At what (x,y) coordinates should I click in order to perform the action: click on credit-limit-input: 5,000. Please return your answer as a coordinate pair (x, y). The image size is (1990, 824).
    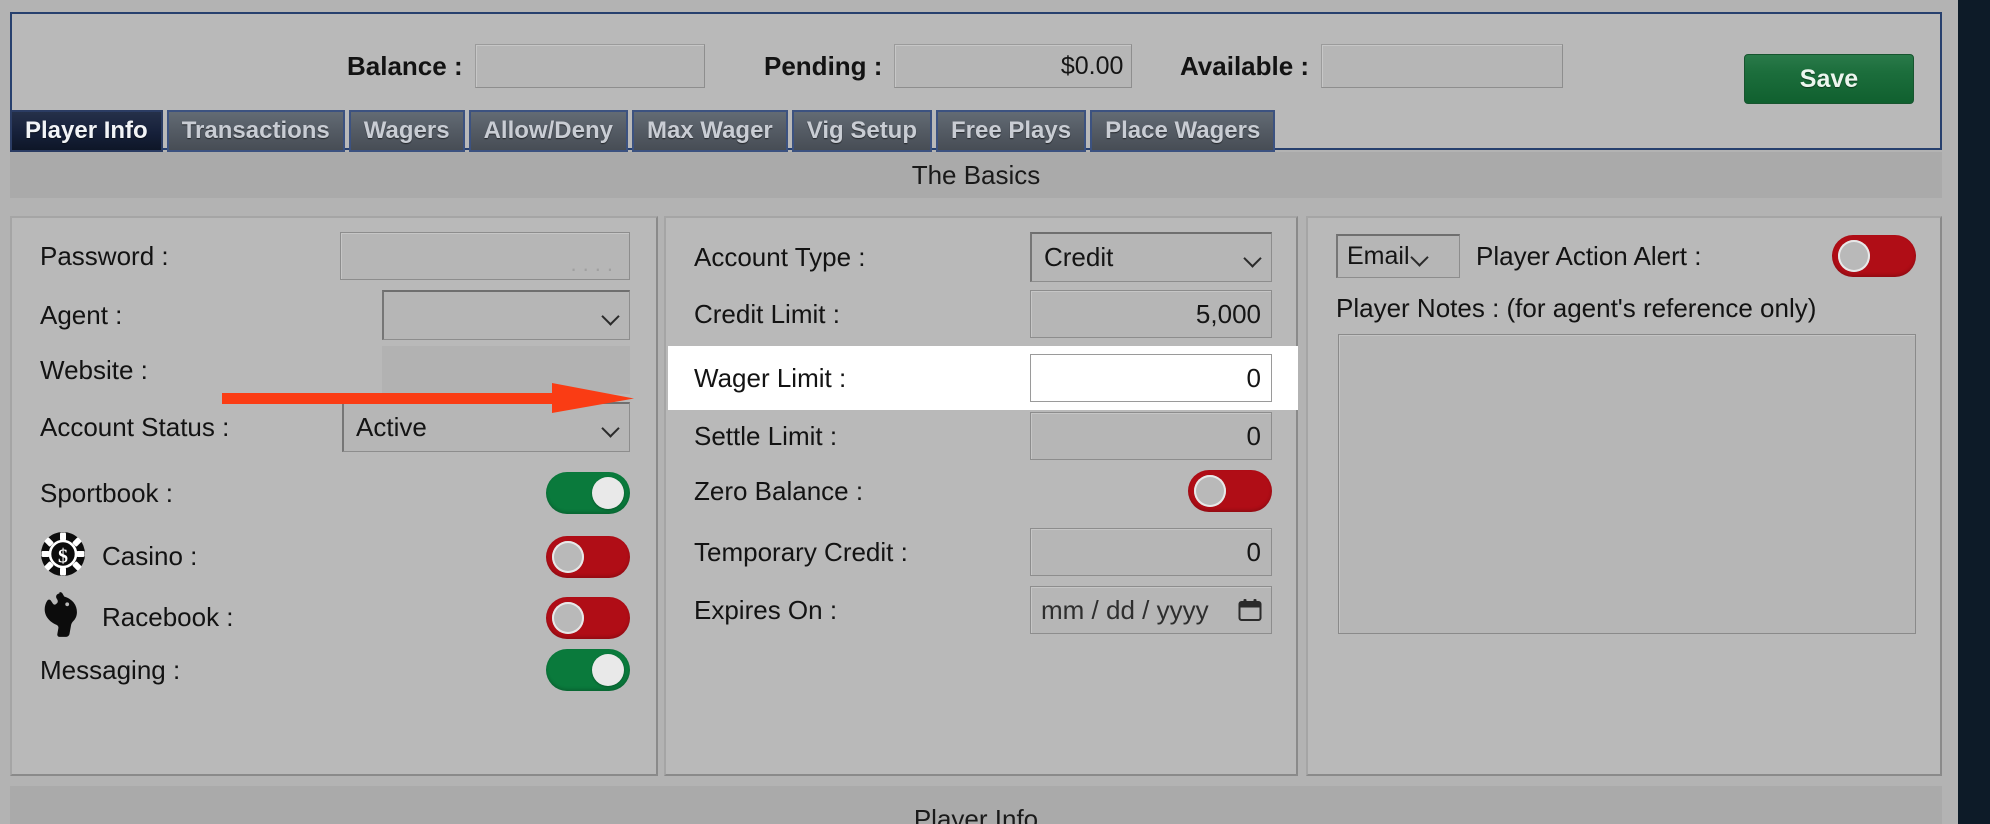
    Looking at the image, I should click on (1151, 314).